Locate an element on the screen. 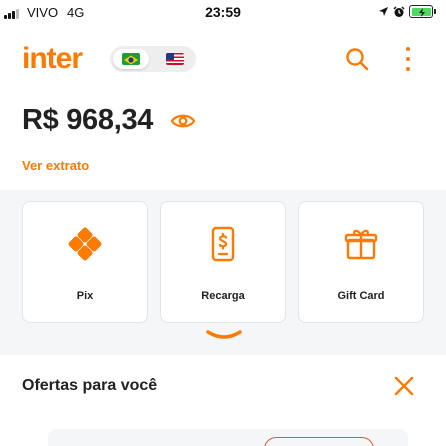 The width and height of the screenshot is (446, 446). more-vertical-icon is located at coordinates (408, 59).